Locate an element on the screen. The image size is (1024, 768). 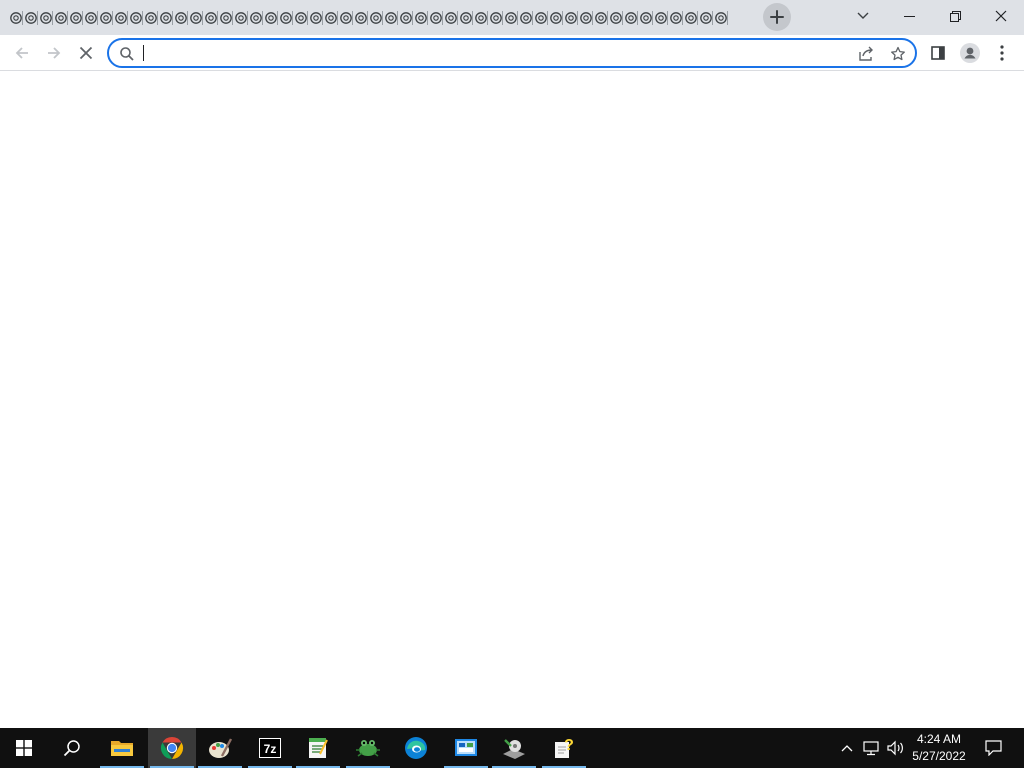
omnibox is located at coordinates (512, 53).